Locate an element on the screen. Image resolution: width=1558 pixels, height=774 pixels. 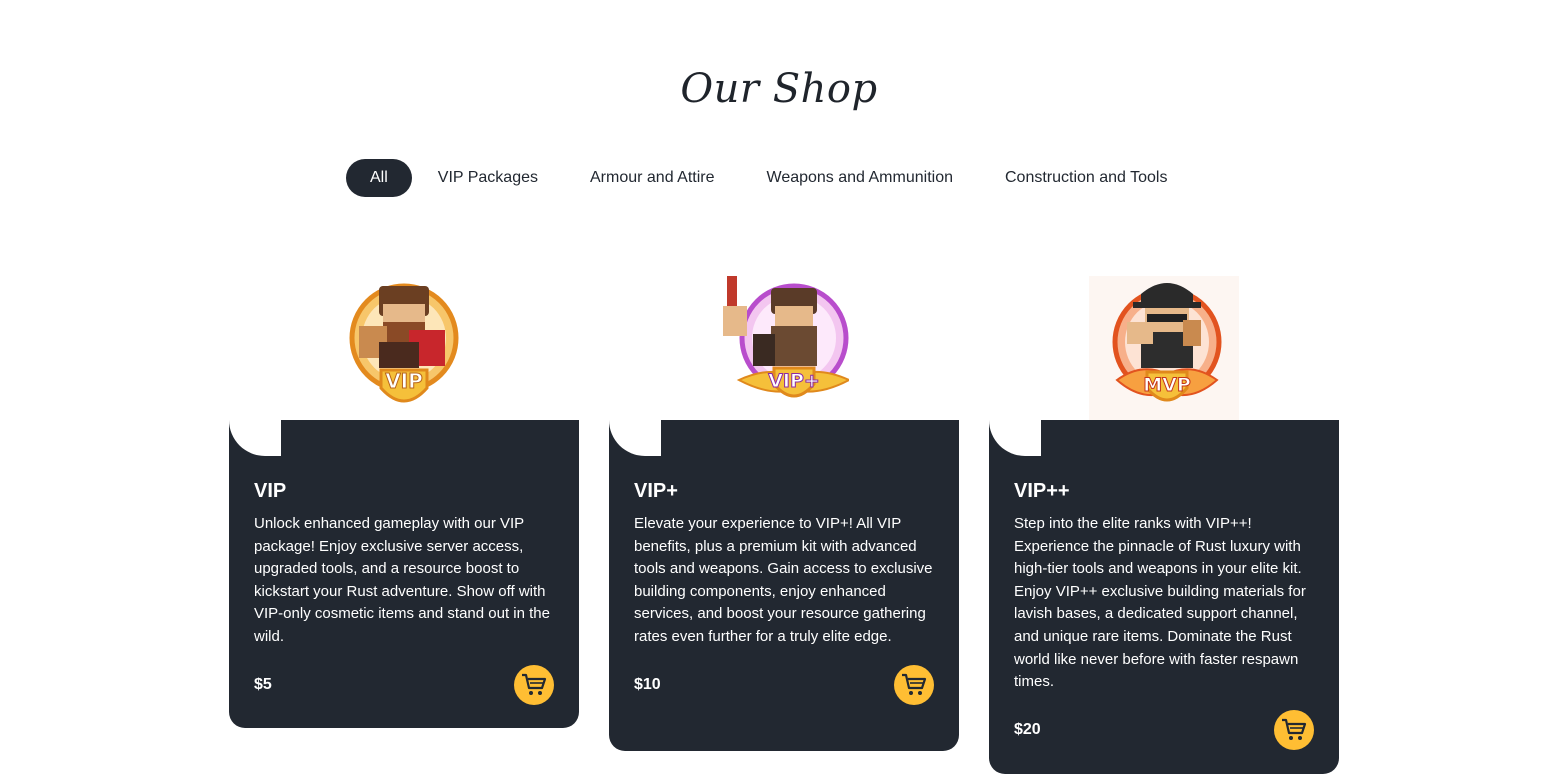
mvp-badge-image: MVP is located at coordinates (1164, 348).